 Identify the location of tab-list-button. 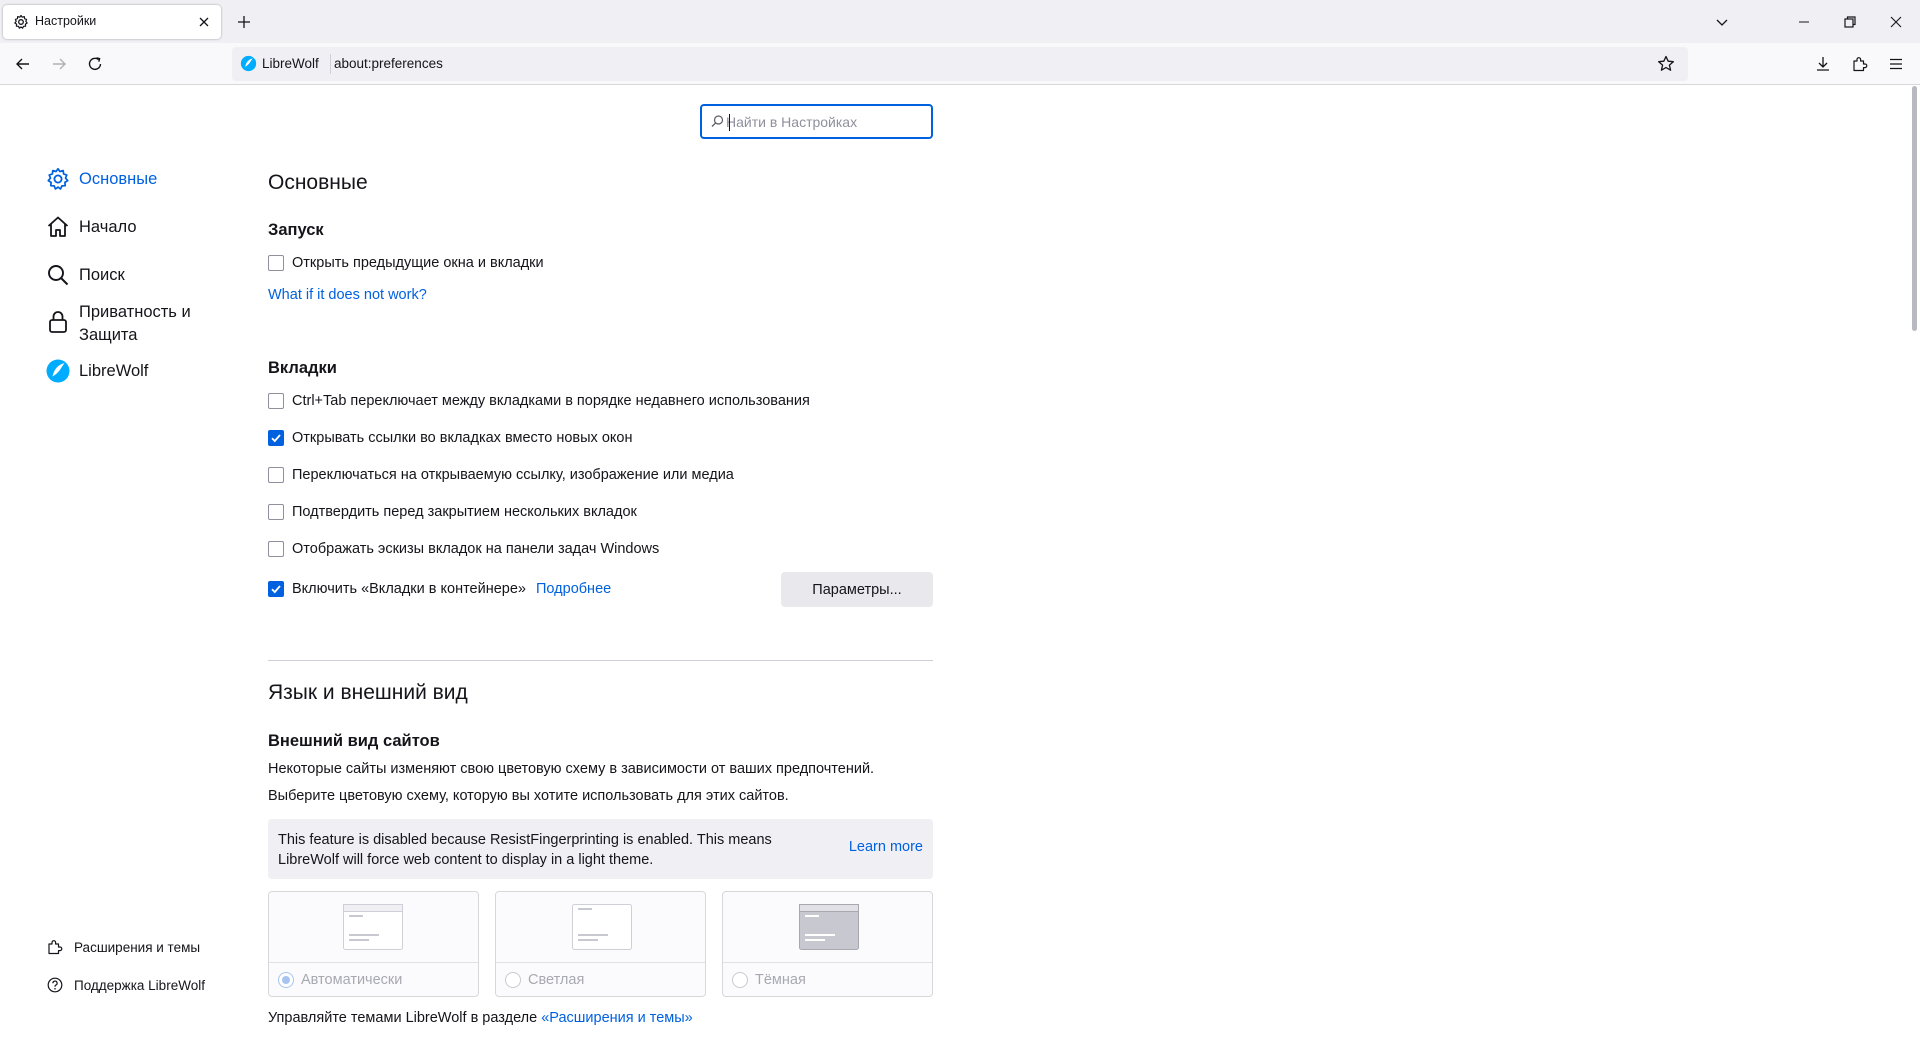
(1722, 22).